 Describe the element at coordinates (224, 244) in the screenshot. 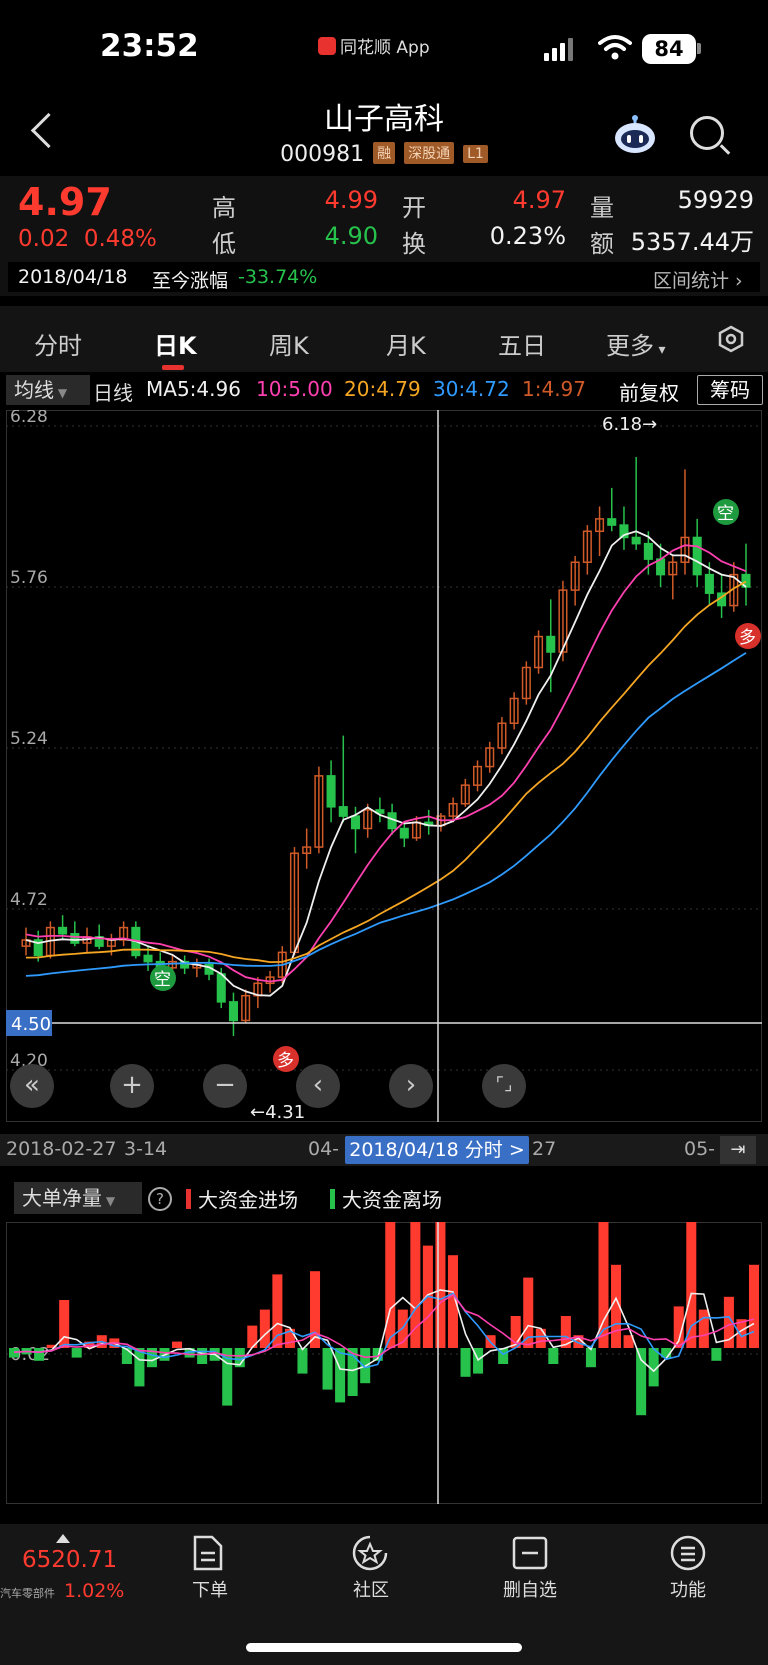

I see `low-label: 低` at that location.